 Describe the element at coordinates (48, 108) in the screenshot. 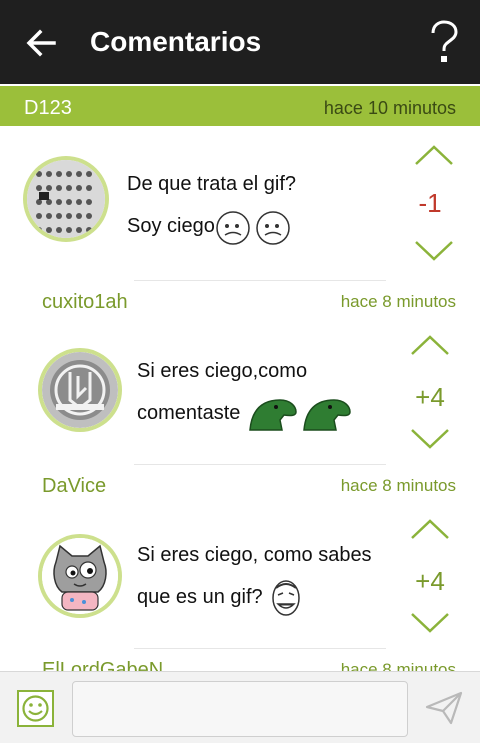

I see `thread-author: D123` at that location.